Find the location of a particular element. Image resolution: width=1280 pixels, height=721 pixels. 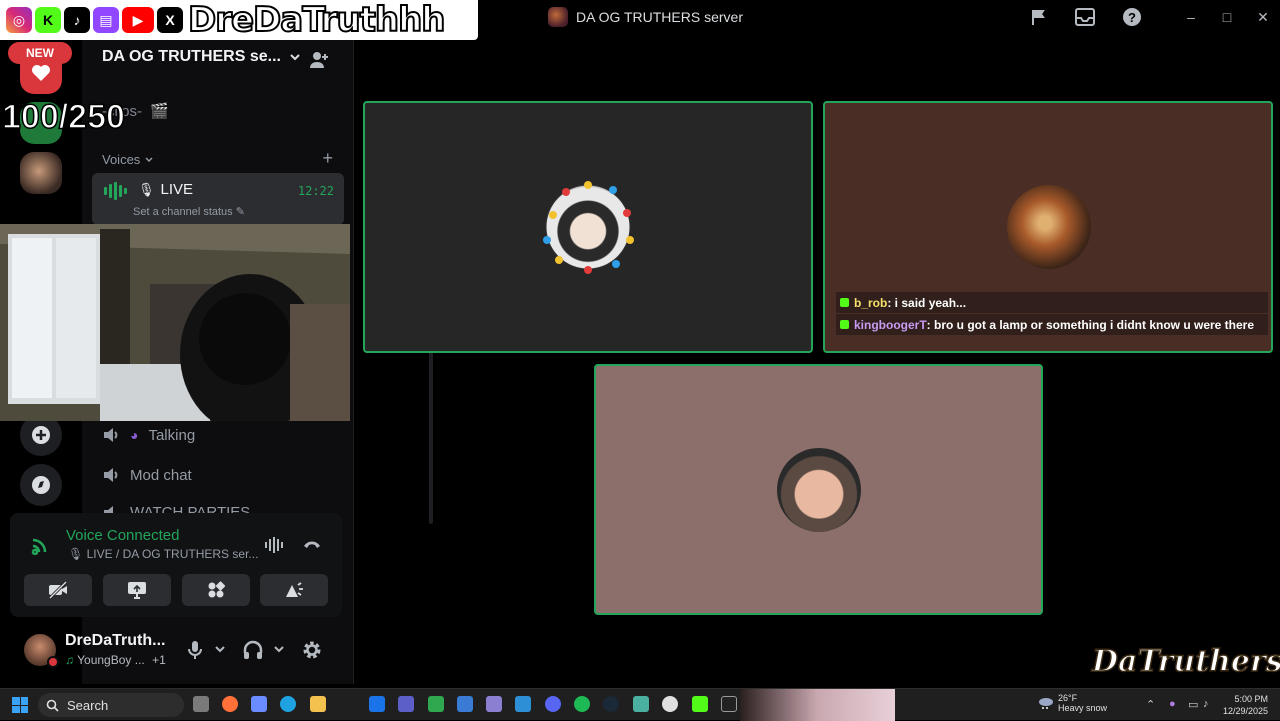

activities-button is located at coordinates (216, 590).